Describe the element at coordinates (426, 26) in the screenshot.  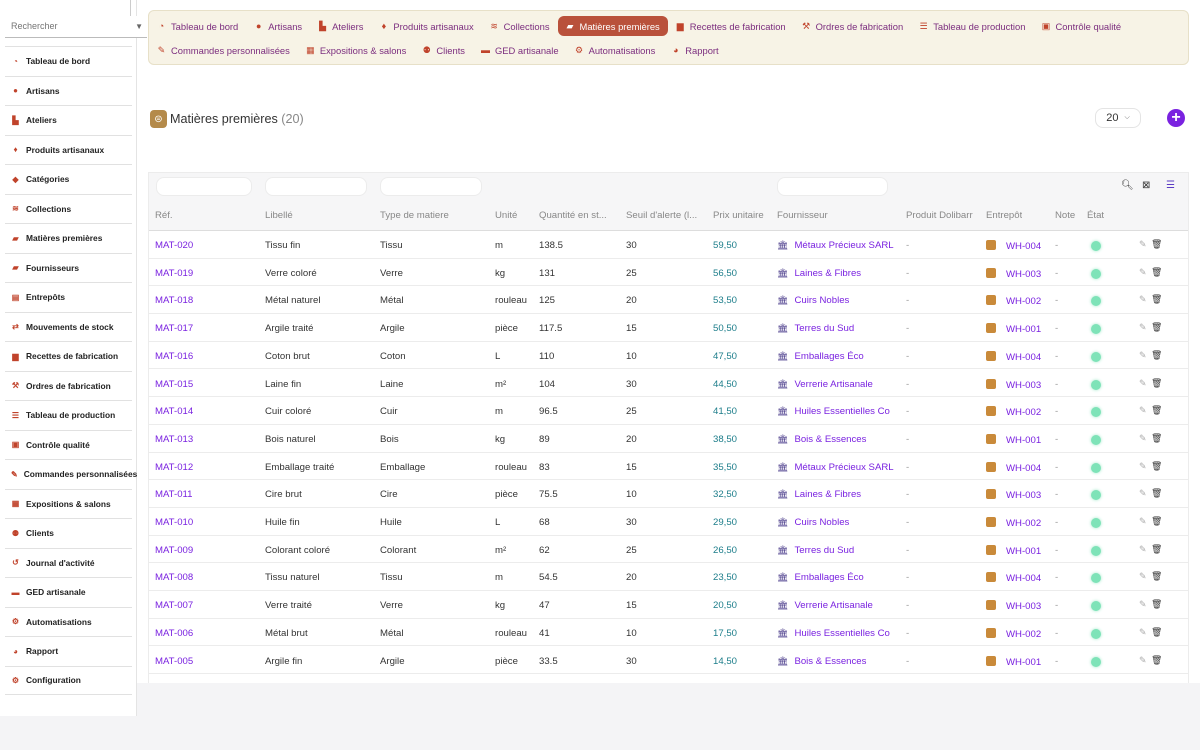
I see `nav-tab: ♦ Produits artisanaux` at that location.